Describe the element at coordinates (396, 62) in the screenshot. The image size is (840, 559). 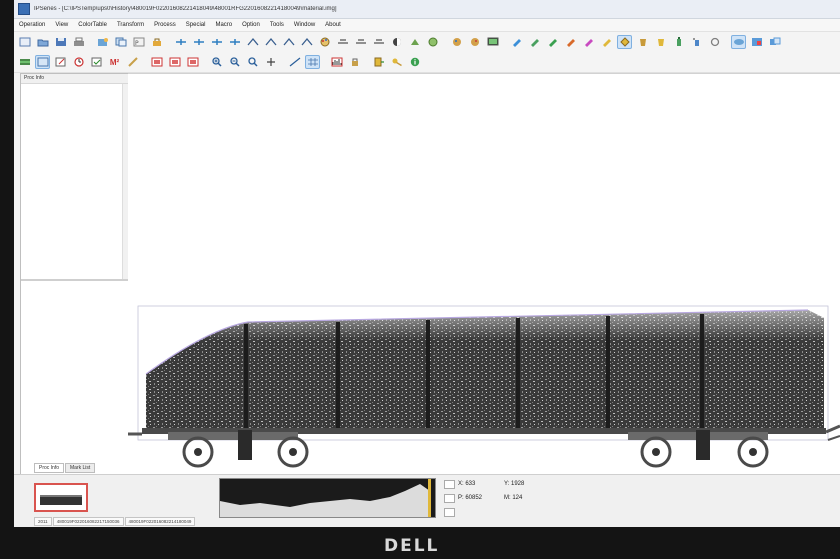
I see `key-icon` at that location.